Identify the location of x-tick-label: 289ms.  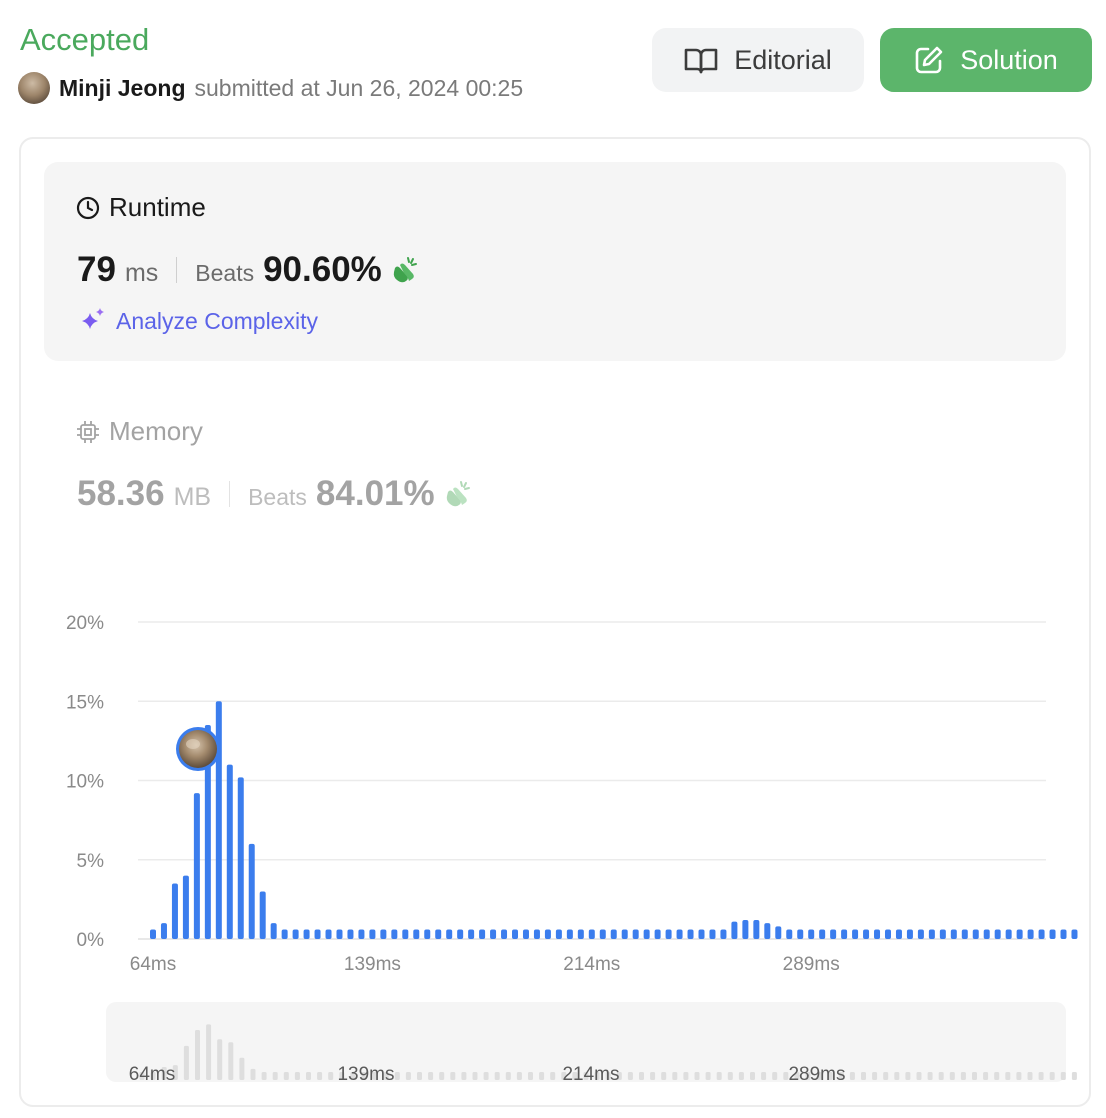
(811, 964).